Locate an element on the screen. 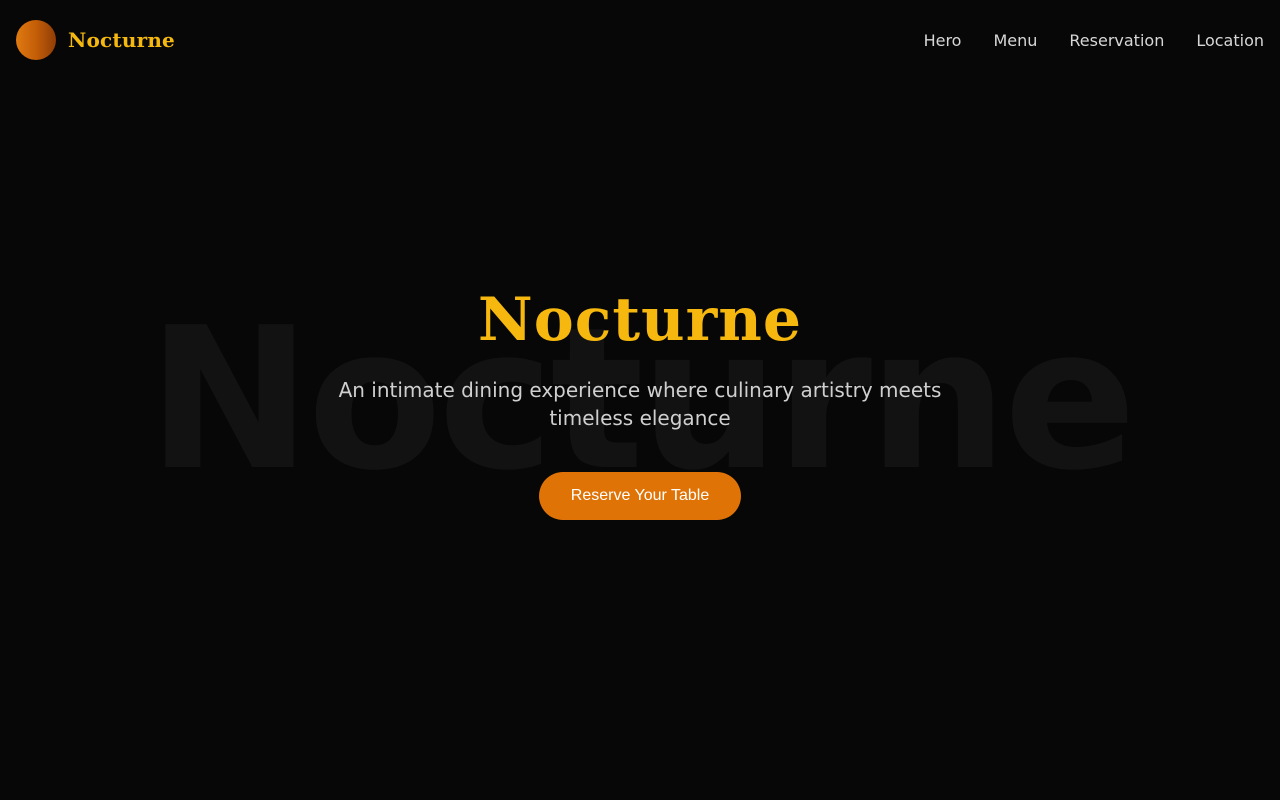  main-nav: Hero Menu Reservation Location is located at coordinates (1094, 40).